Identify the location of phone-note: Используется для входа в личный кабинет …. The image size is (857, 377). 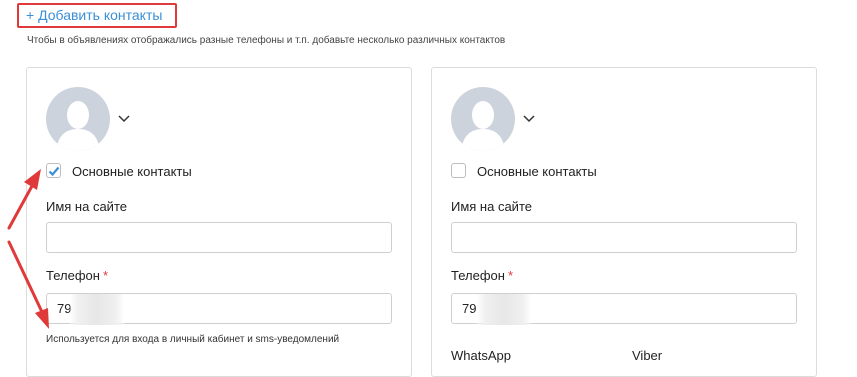
(193, 339).